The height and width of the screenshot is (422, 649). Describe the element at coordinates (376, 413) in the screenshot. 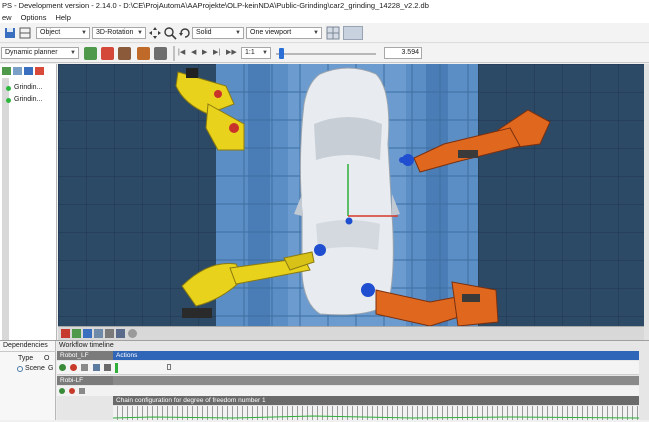

I see `chain-config-graph` at that location.